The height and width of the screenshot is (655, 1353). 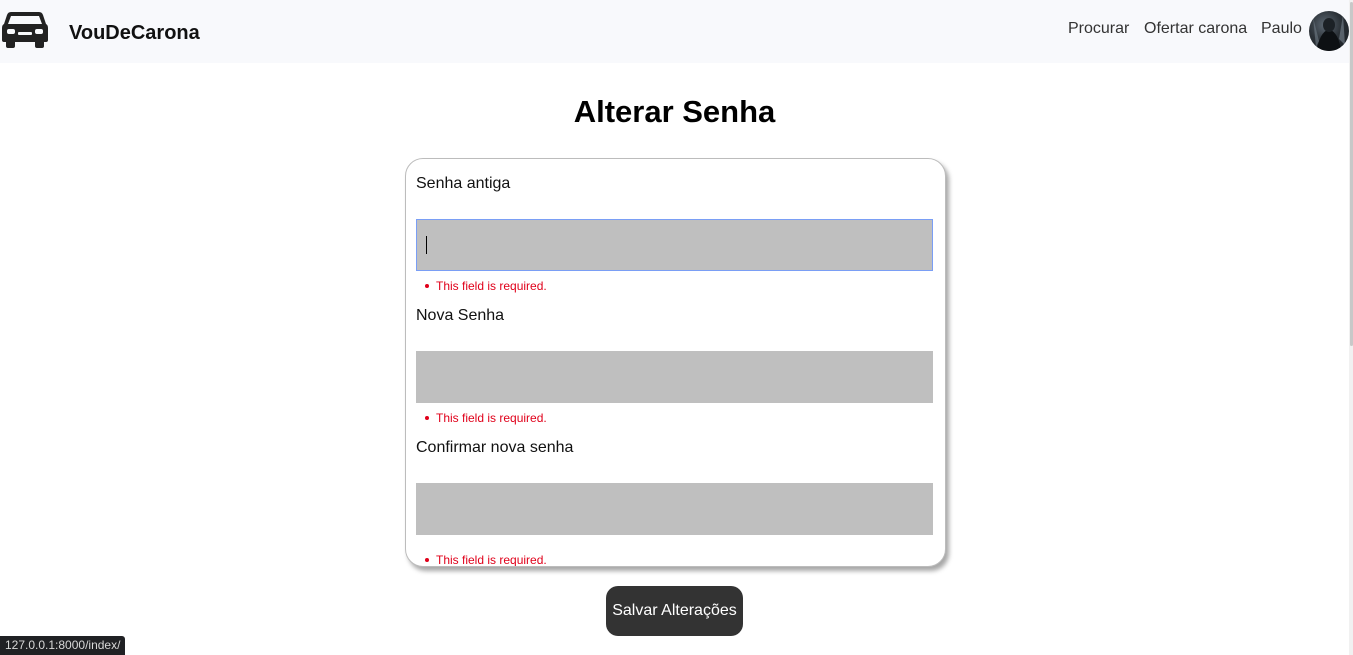 I want to click on brand-name: VouDeCarona, so click(x=134, y=33).